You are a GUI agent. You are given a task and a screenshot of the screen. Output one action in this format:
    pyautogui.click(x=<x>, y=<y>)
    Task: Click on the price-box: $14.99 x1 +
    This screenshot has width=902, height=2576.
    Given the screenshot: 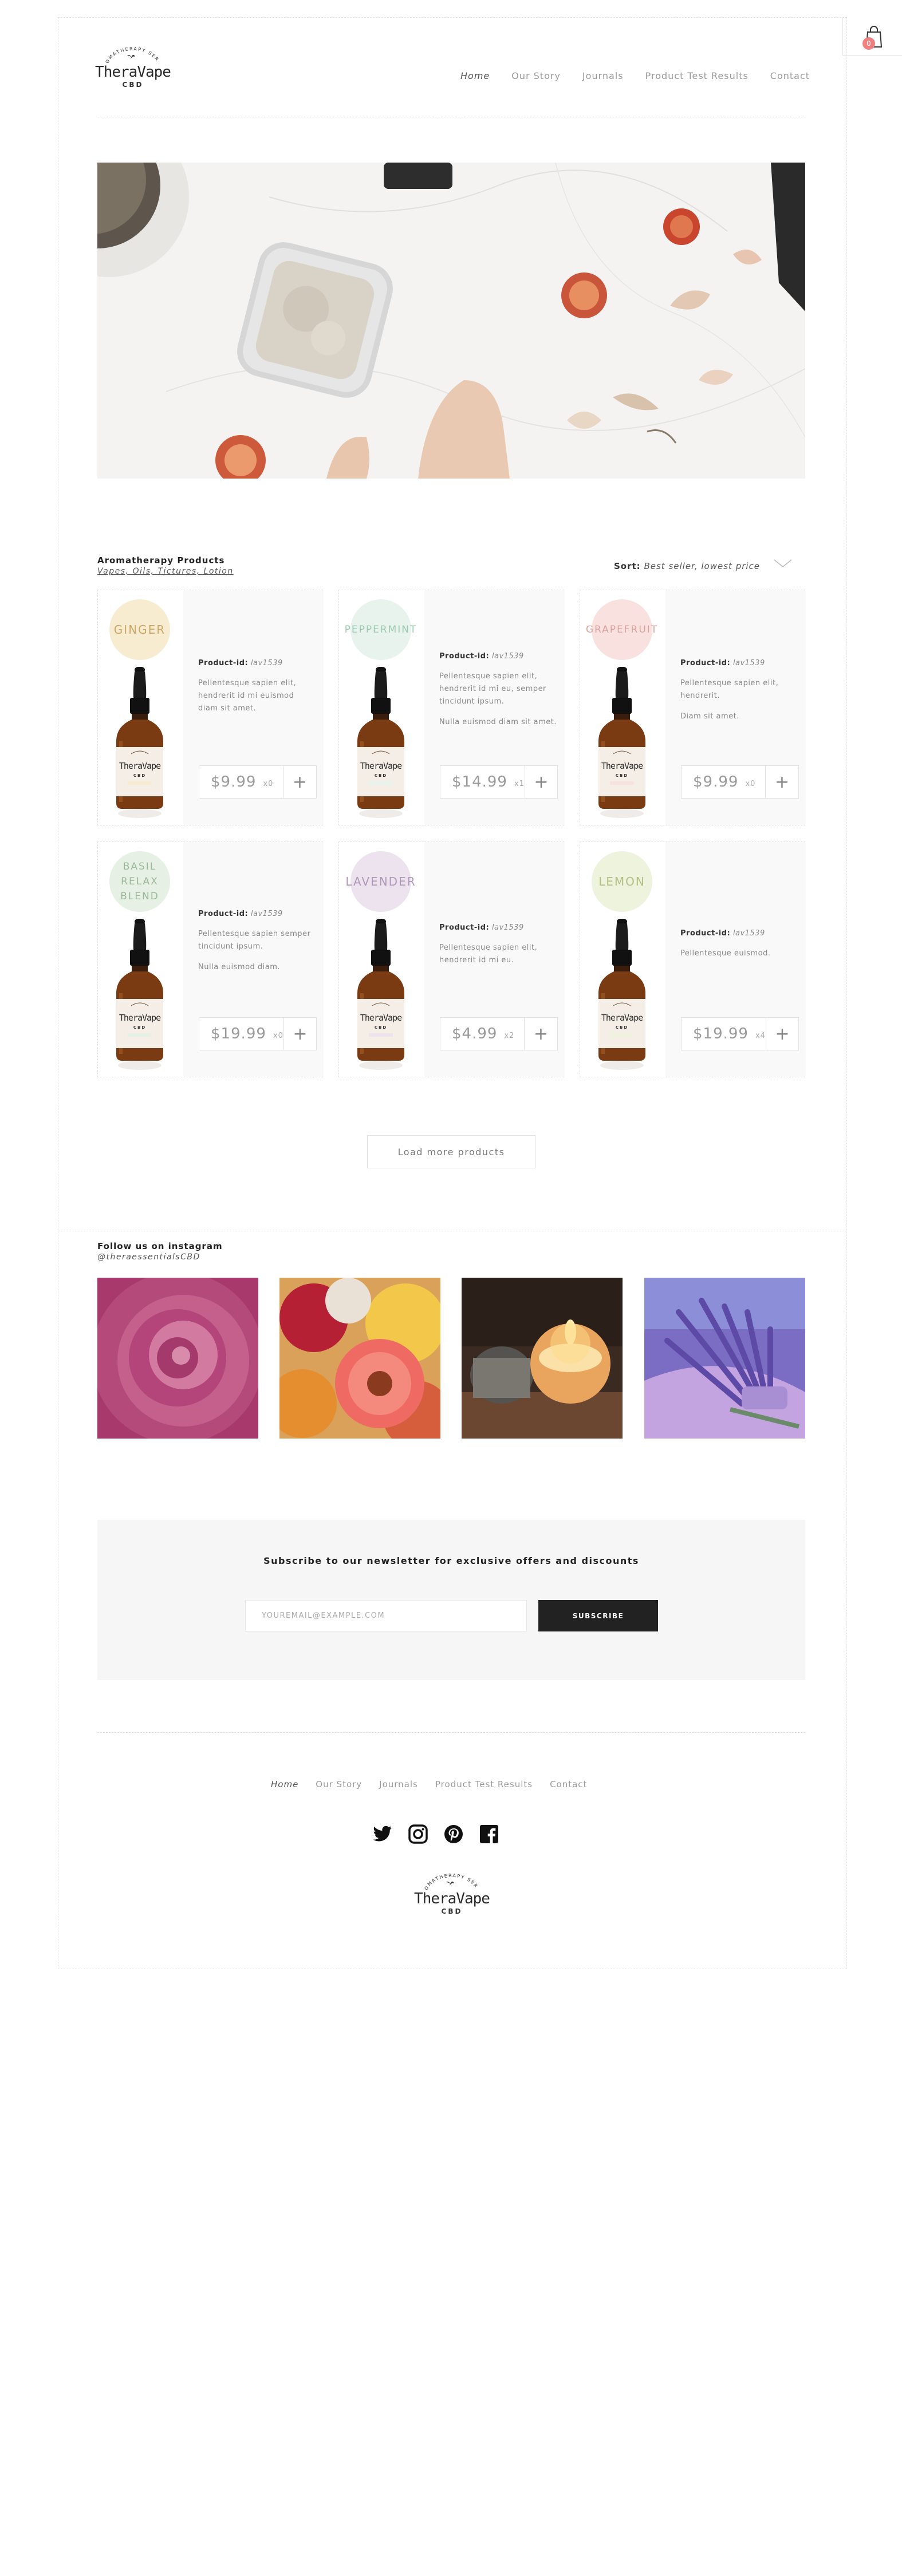 What is the action you would take?
    pyautogui.click(x=499, y=782)
    